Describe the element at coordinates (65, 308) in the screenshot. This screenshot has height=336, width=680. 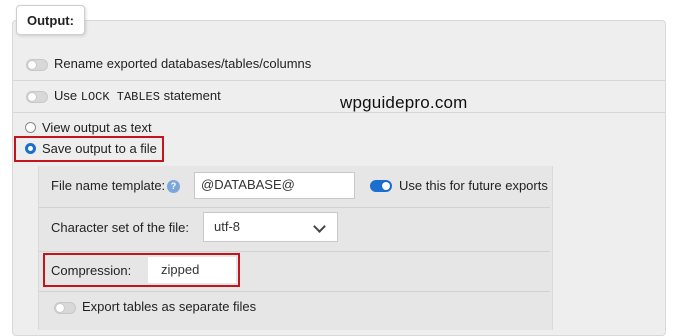
I see `separate-files-toggle` at that location.